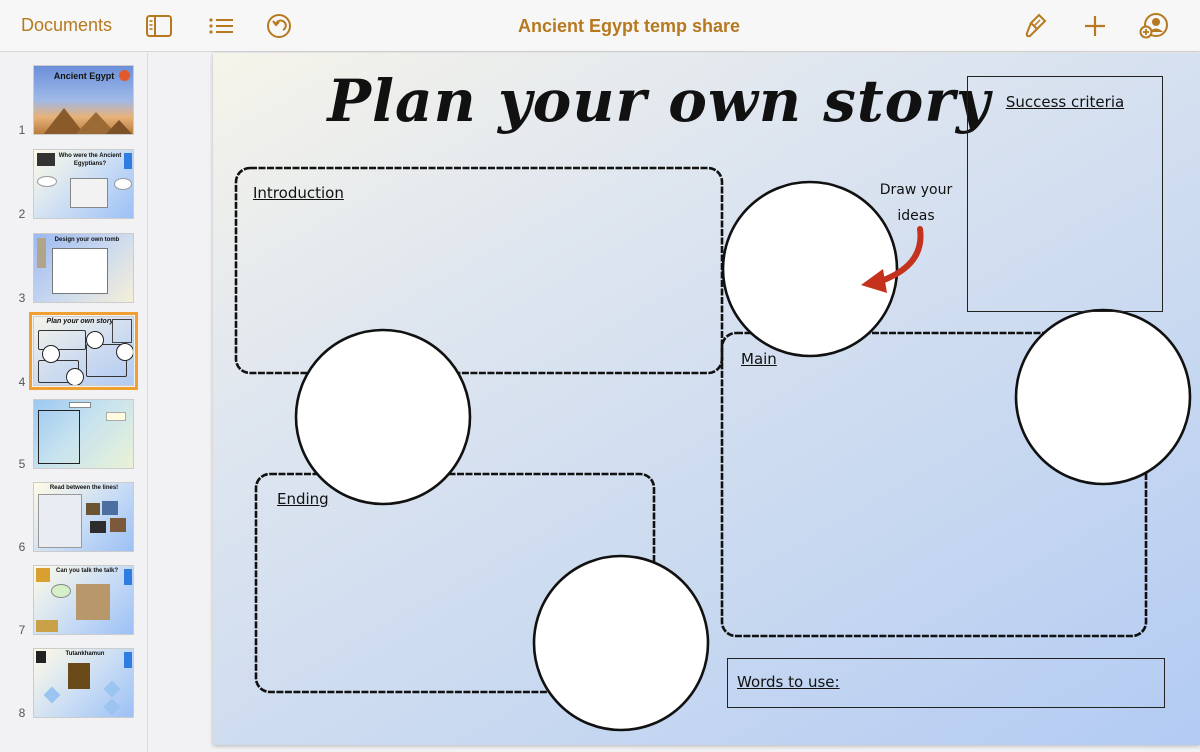 Image resolution: width=1200 pixels, height=752 pixels. I want to click on thumb-title: Can you talk the talk?, so click(86, 571).